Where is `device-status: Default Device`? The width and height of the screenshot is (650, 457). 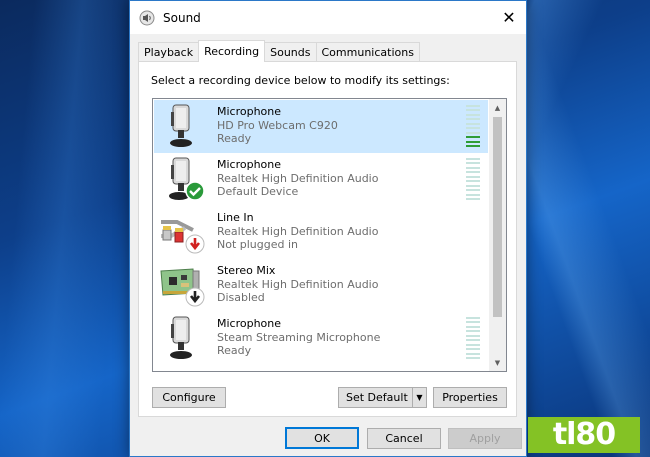
device-status: Default Device is located at coordinates (258, 191).